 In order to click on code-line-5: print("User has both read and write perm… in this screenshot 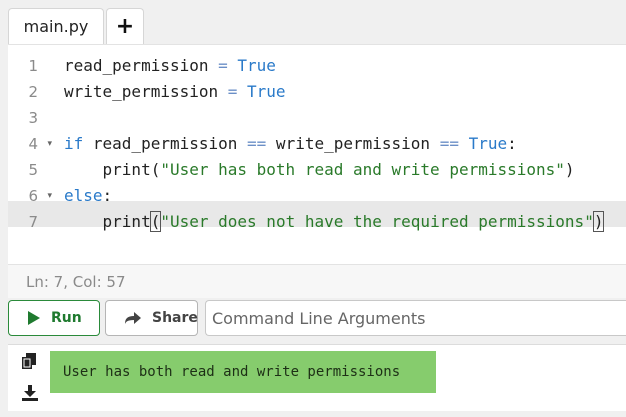, I will do `click(338, 169)`.